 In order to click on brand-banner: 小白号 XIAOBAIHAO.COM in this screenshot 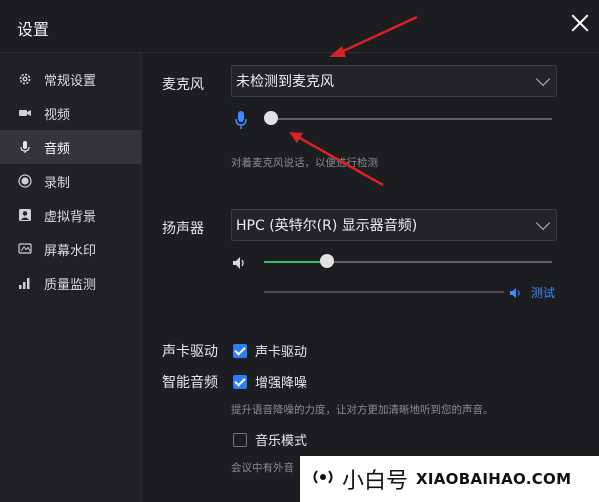, I will do `click(449, 479)`.